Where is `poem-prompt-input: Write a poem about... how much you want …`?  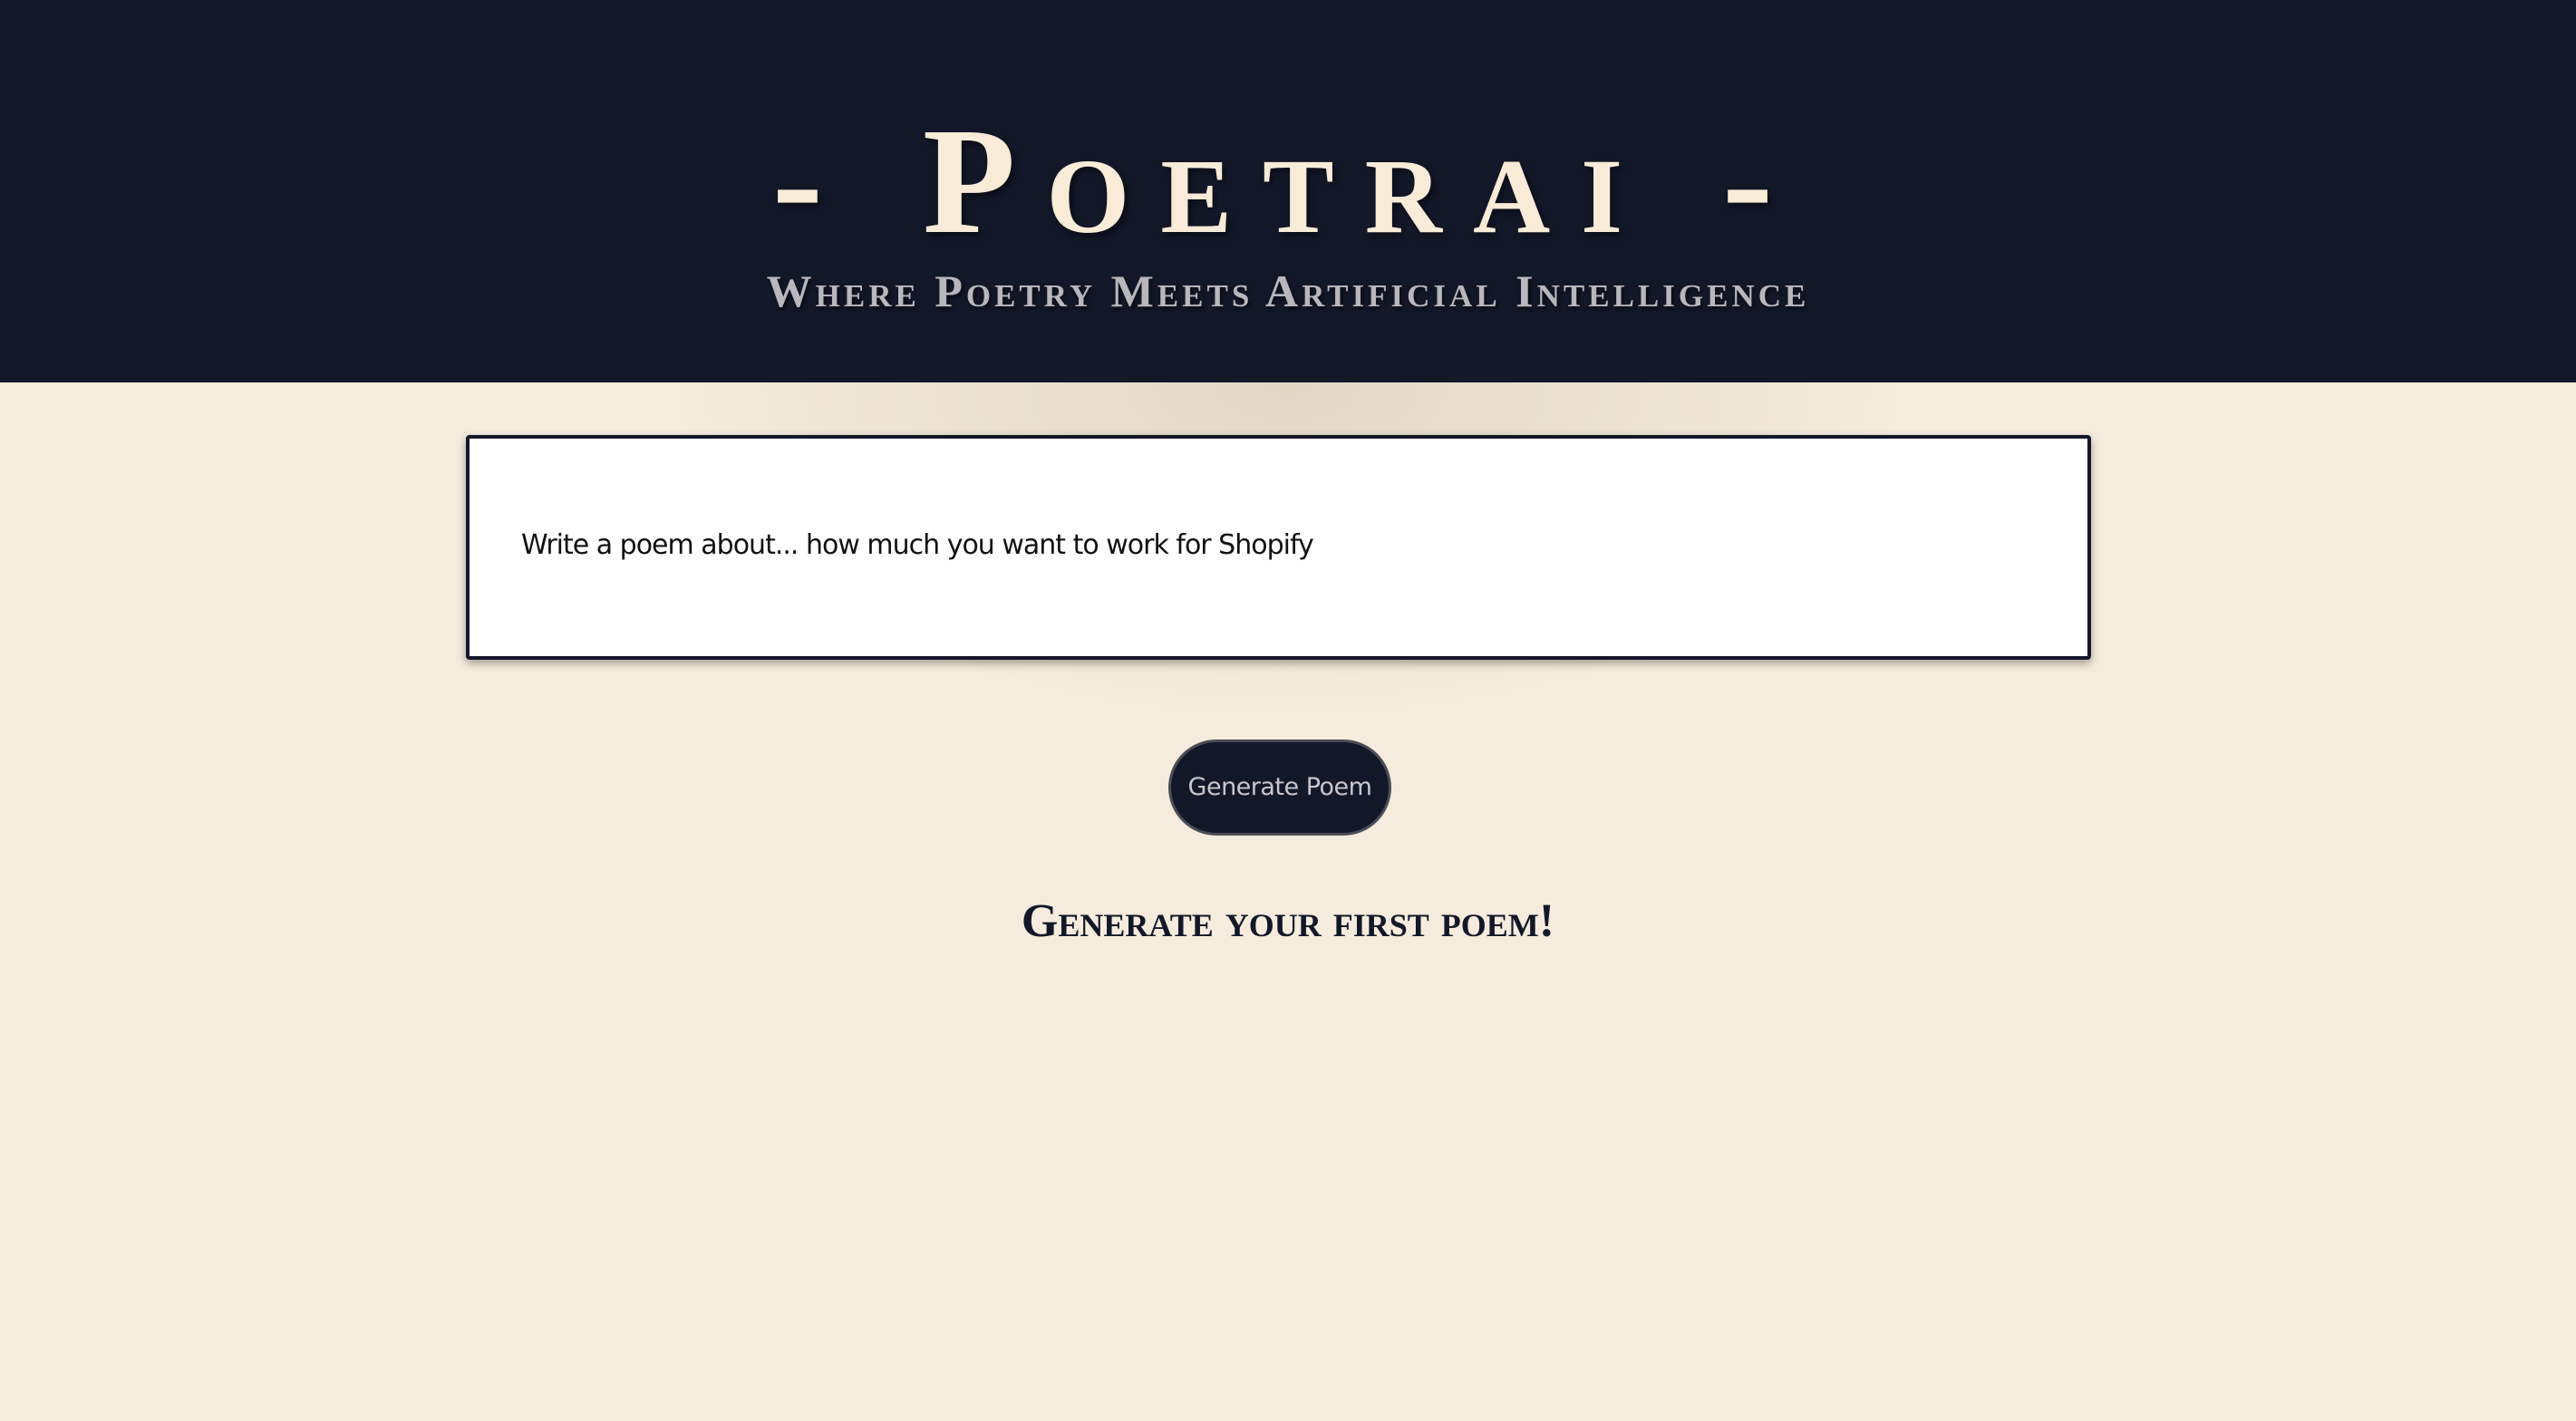
poem-prompt-input: Write a poem about... how much you want … is located at coordinates (1278, 547).